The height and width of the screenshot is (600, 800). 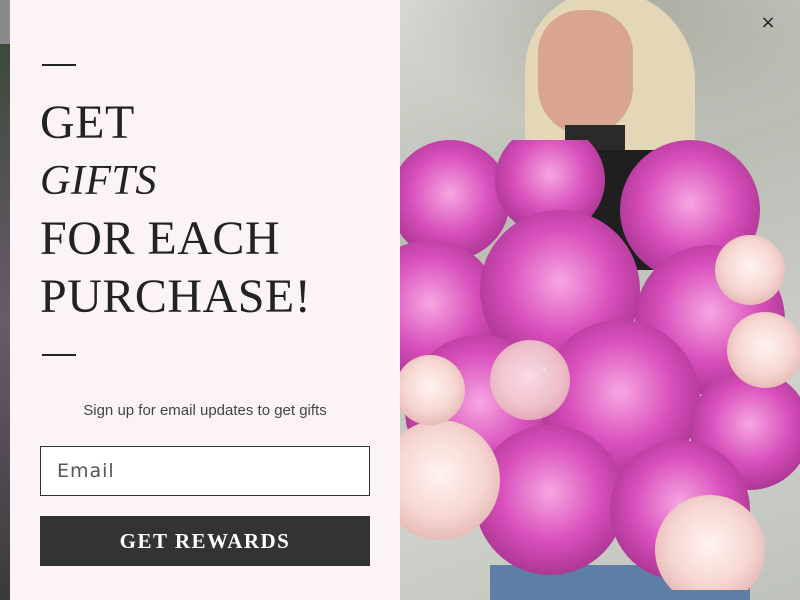 I want to click on close-icon: ×, so click(x=768, y=22).